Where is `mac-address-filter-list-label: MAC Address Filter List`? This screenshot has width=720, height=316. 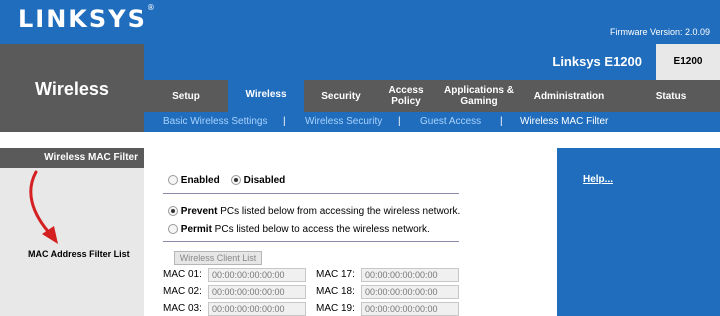 mac-address-filter-list-label: MAC Address Filter List is located at coordinates (79, 254).